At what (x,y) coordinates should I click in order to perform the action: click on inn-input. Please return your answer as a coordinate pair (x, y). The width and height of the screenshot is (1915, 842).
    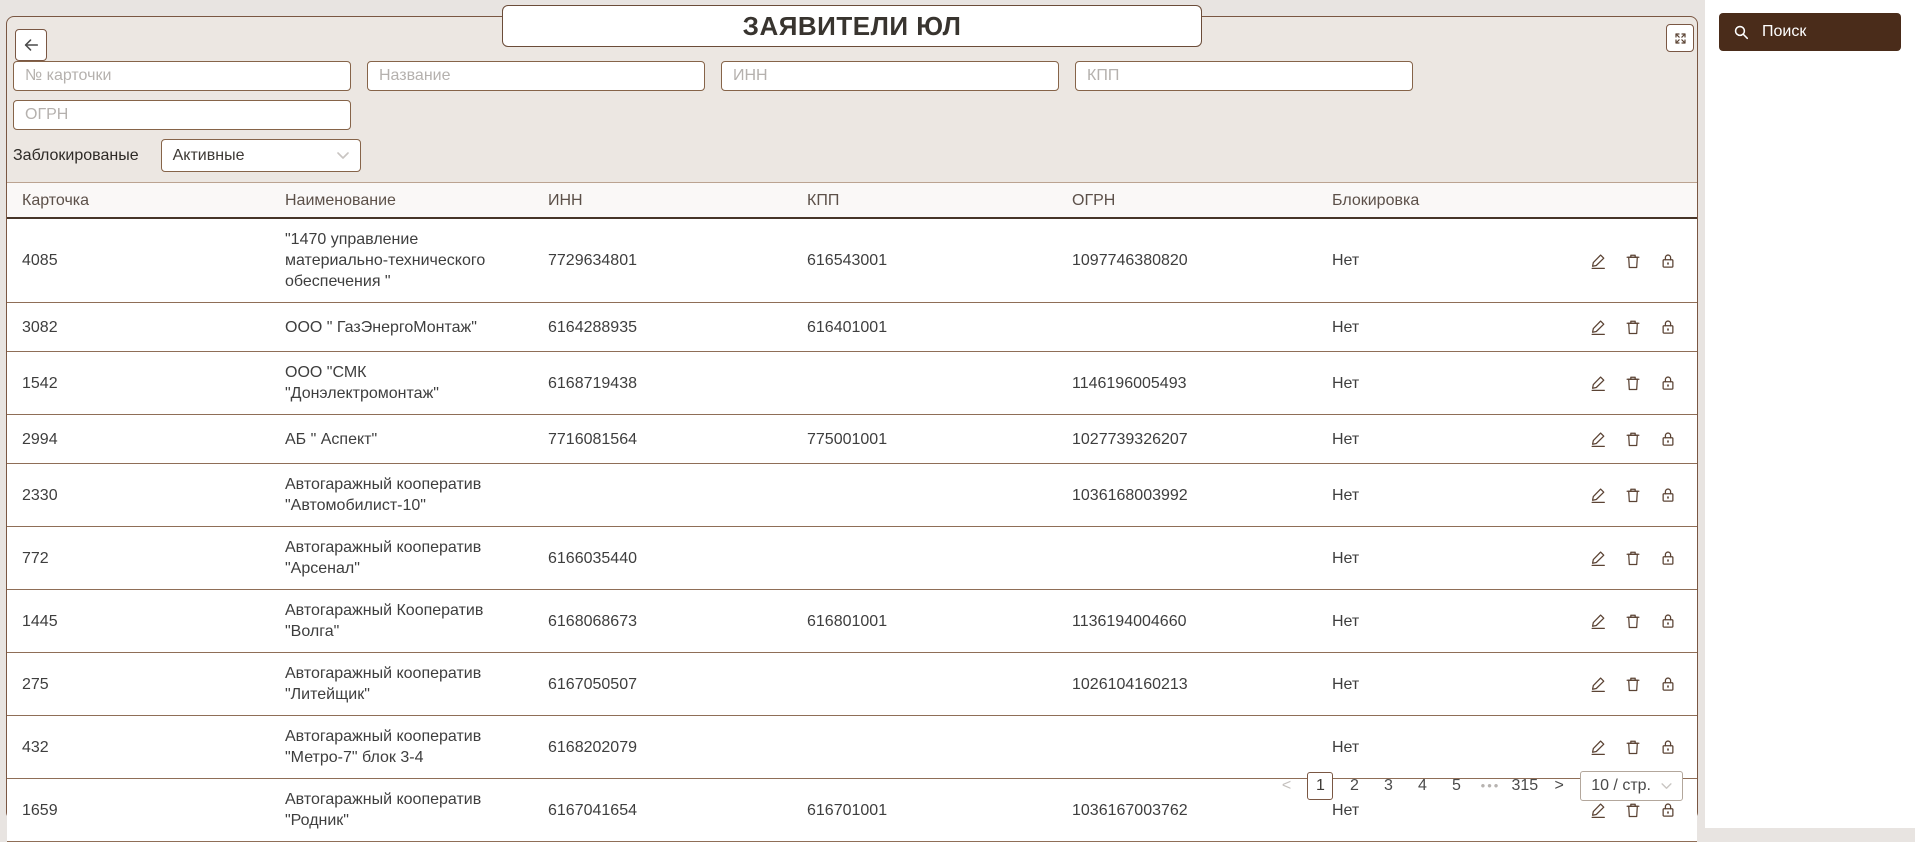
    Looking at the image, I should click on (890, 76).